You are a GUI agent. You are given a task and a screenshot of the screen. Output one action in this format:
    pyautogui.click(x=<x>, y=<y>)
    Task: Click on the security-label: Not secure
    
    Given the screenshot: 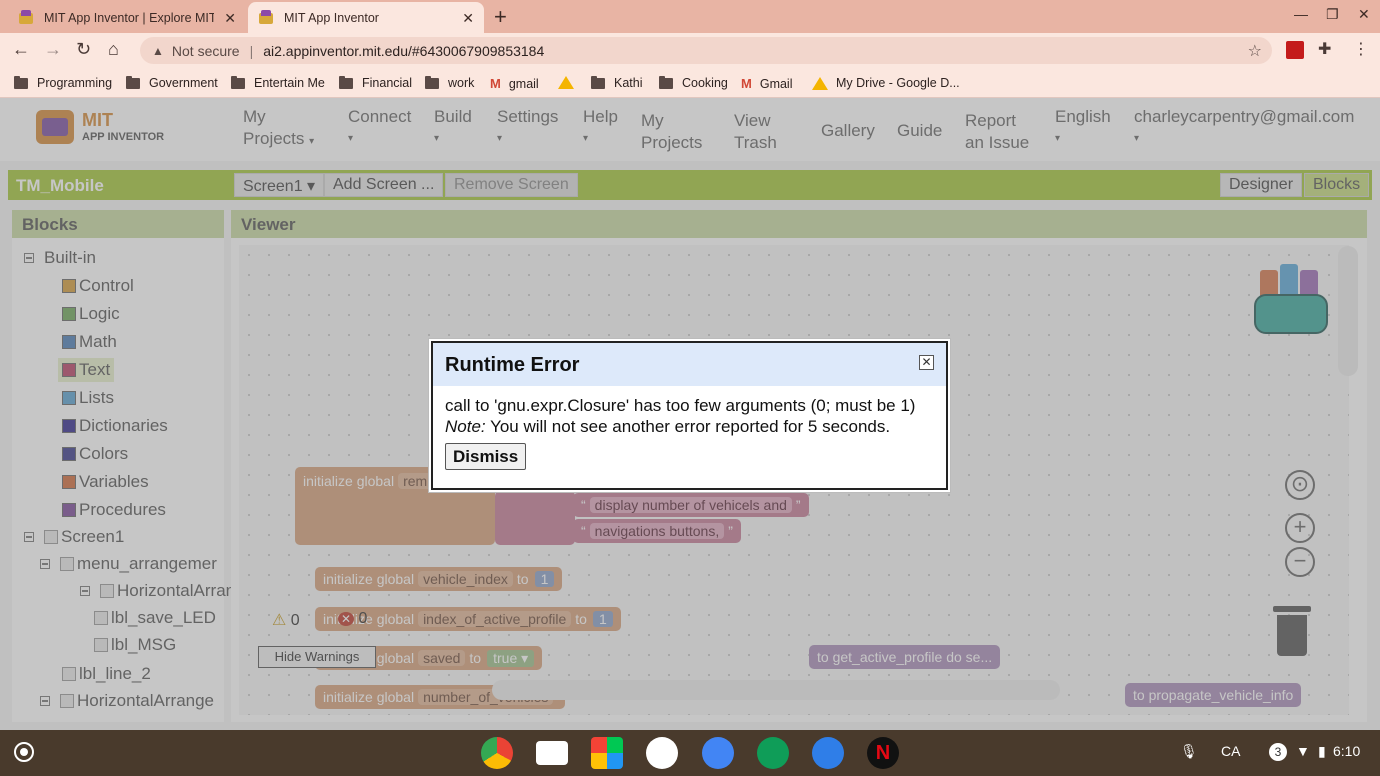 What is the action you would take?
    pyautogui.click(x=205, y=50)
    